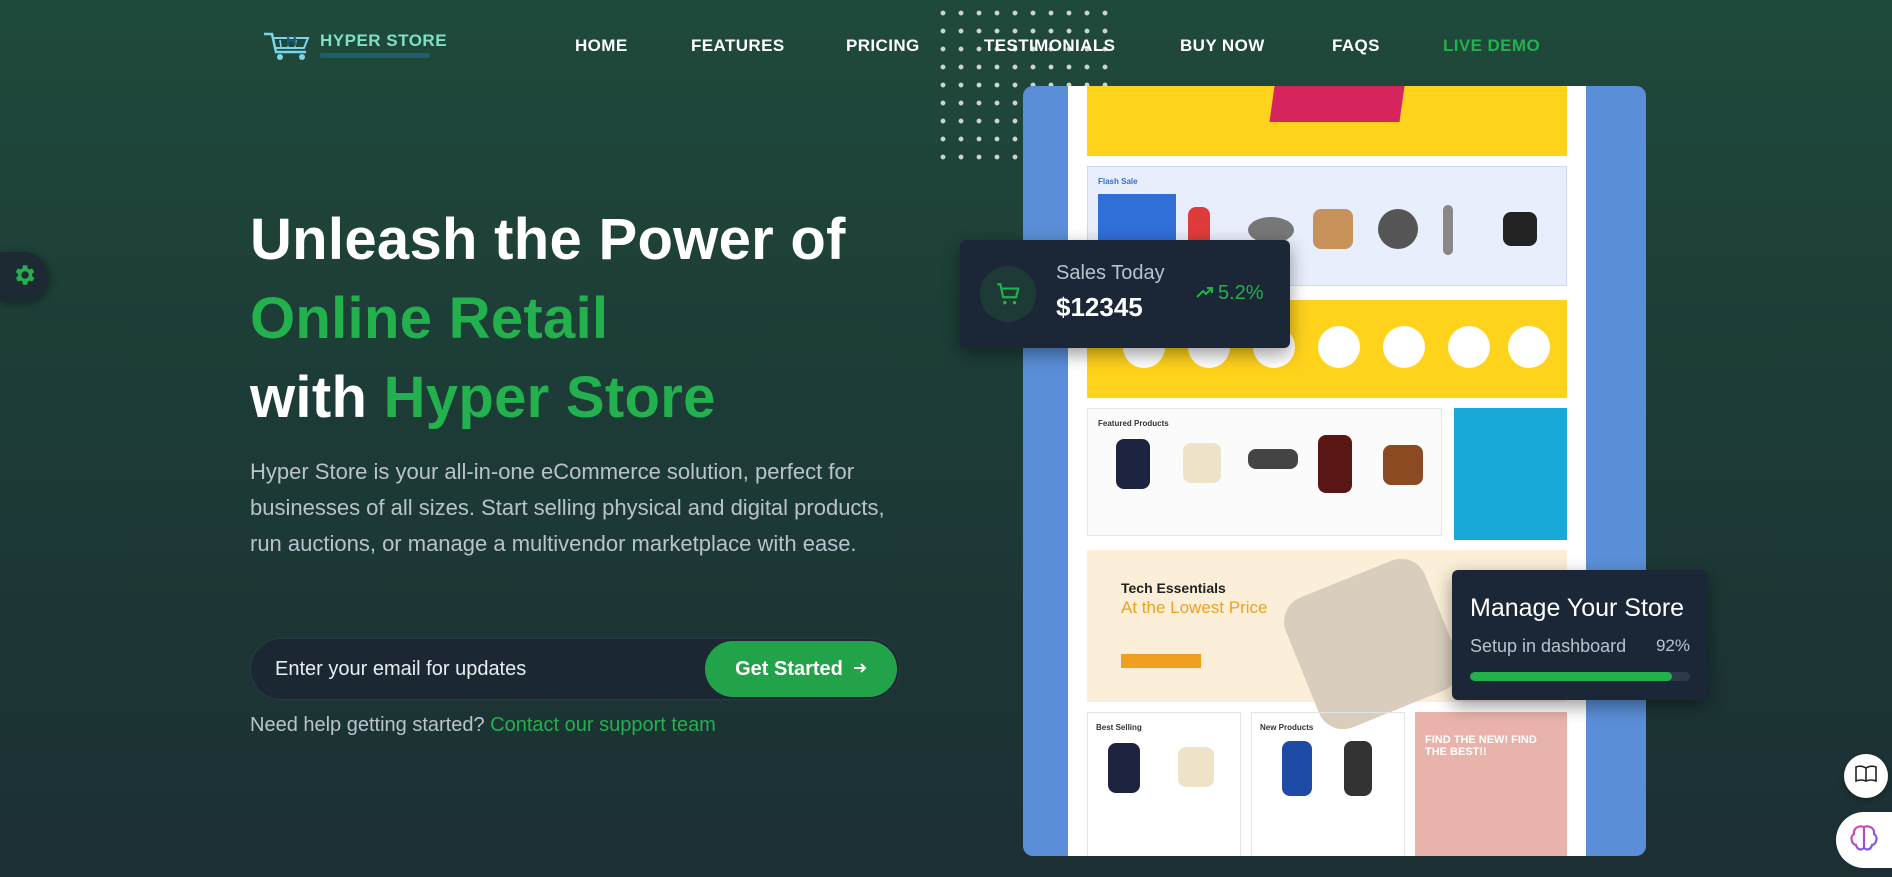  I want to click on setup-percent: 92%, so click(1672, 645).